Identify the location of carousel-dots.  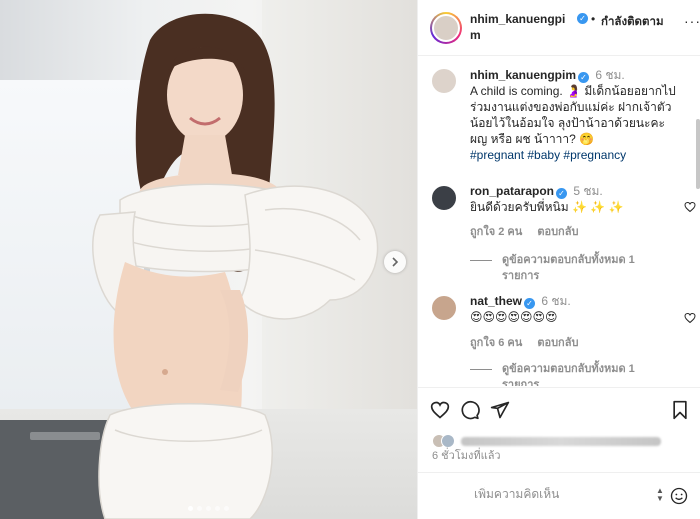
(208, 508).